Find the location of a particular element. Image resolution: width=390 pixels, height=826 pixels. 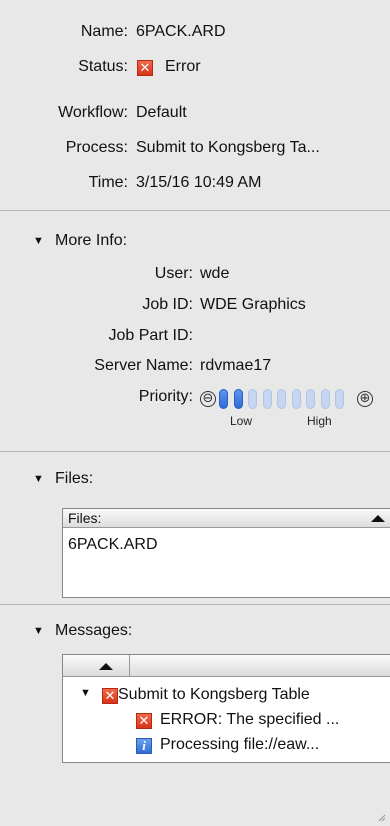

job-part-id-label: Job Part ID: is located at coordinates (150, 335).